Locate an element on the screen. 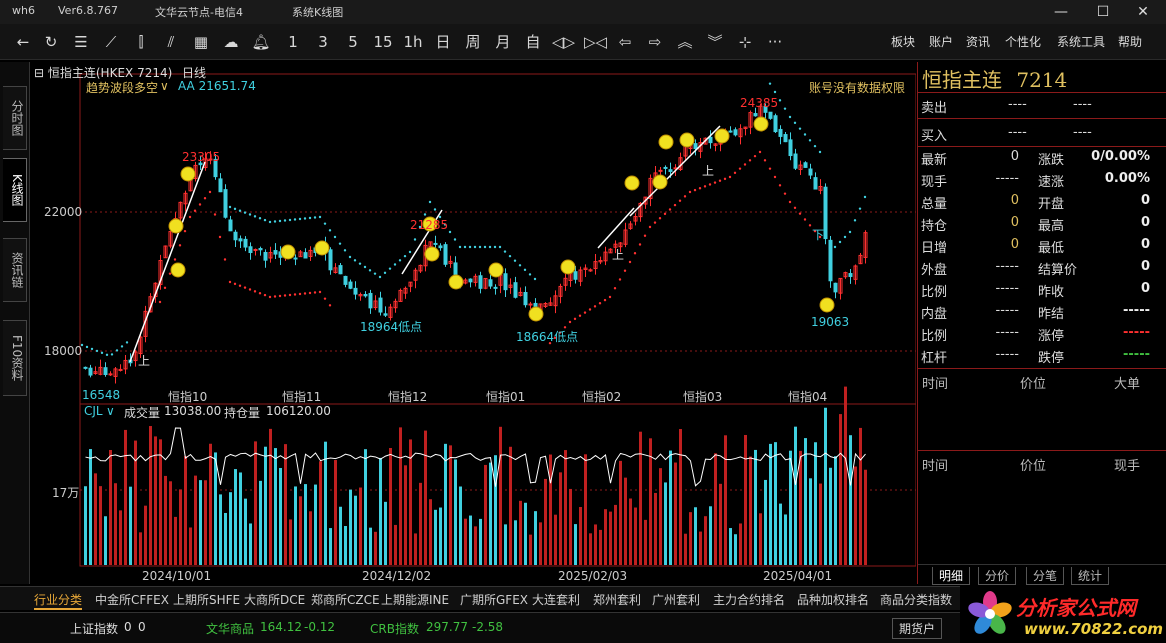 The height and width of the screenshot is (643, 1166). more-icon: ··· is located at coordinates (775, 42).